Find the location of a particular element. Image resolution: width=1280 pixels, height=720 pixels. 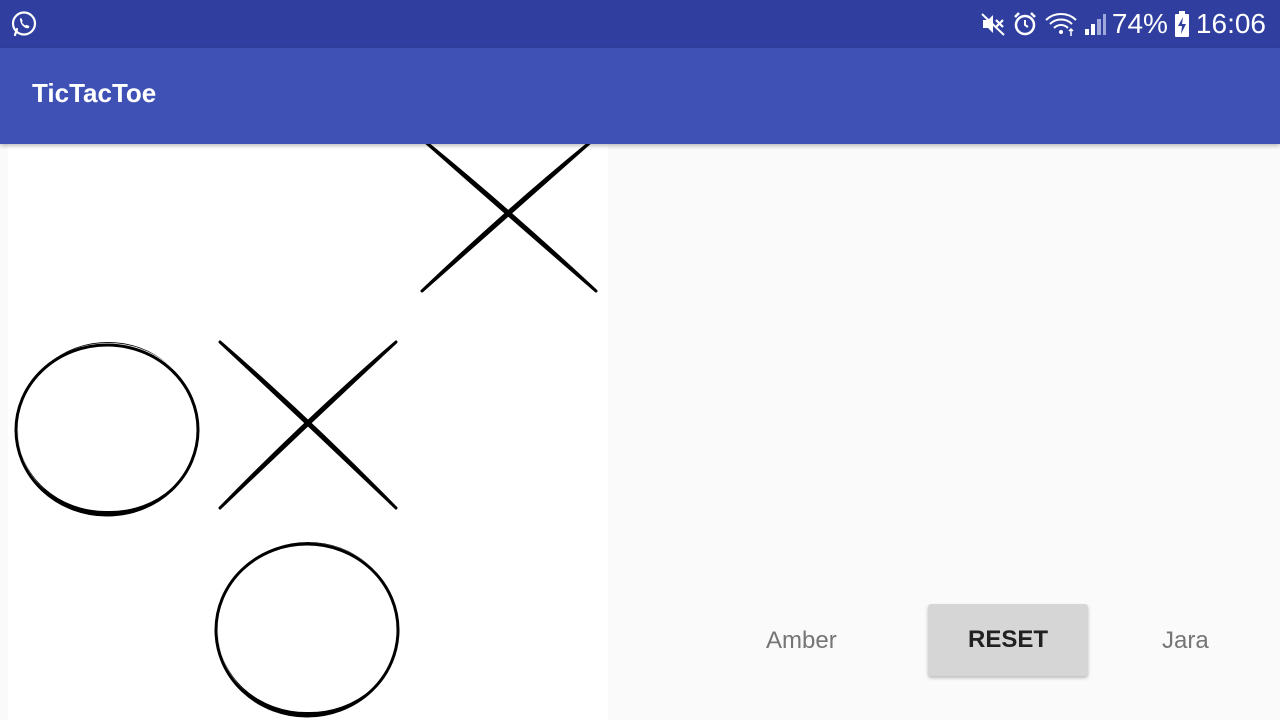

clock: 16:06 is located at coordinates (1230, 23).